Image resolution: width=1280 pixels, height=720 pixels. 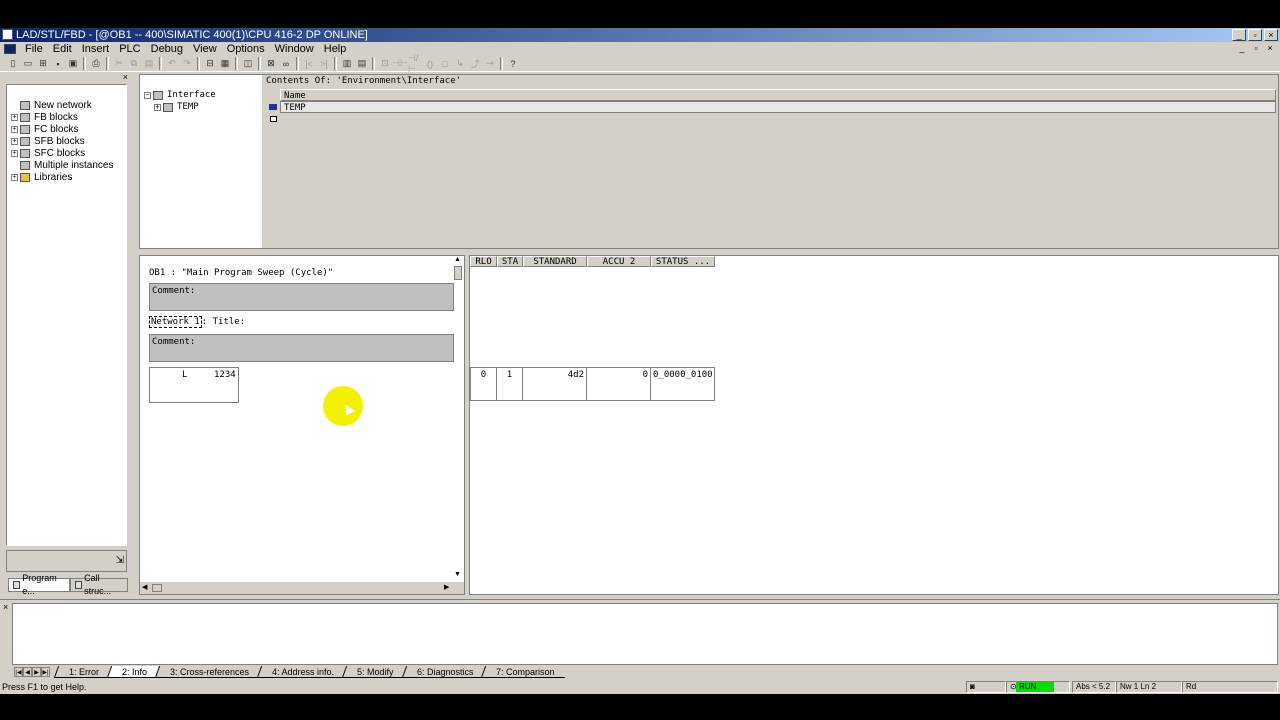 I want to click on empty-box-icon: □, so click(x=445, y=63).